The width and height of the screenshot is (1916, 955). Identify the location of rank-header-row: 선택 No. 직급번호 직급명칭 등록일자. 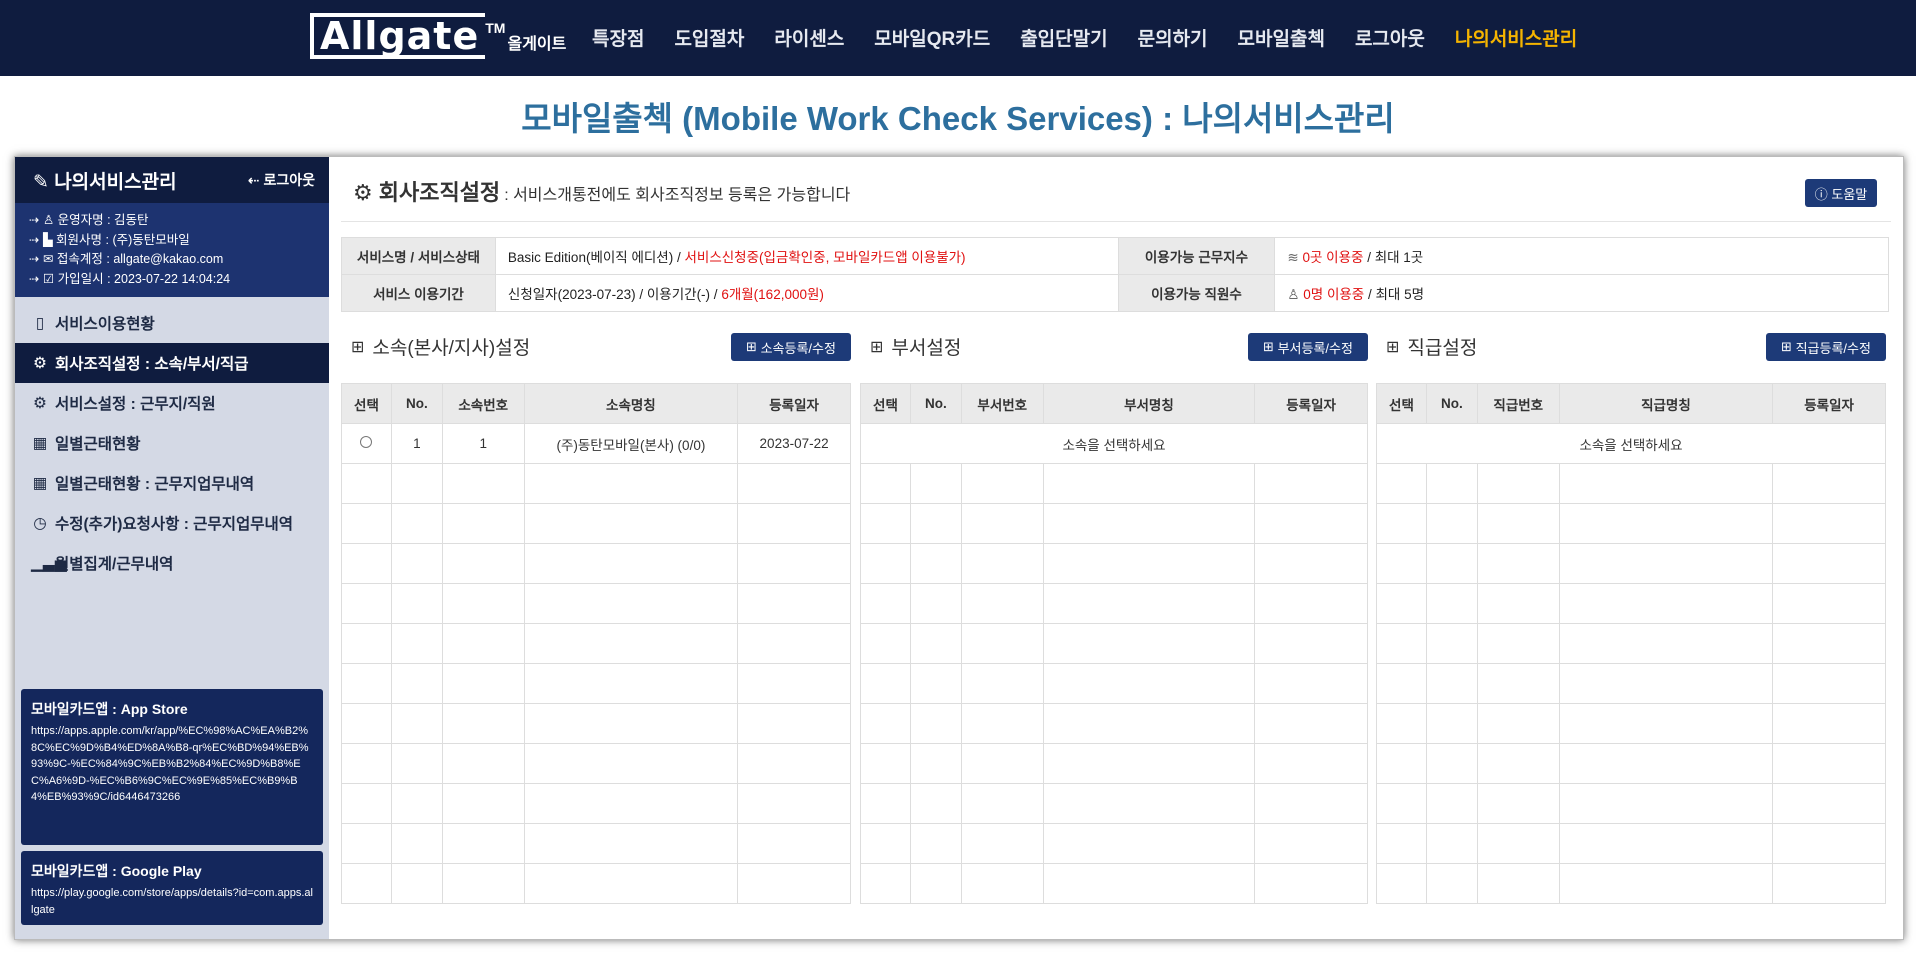
(1631, 403).